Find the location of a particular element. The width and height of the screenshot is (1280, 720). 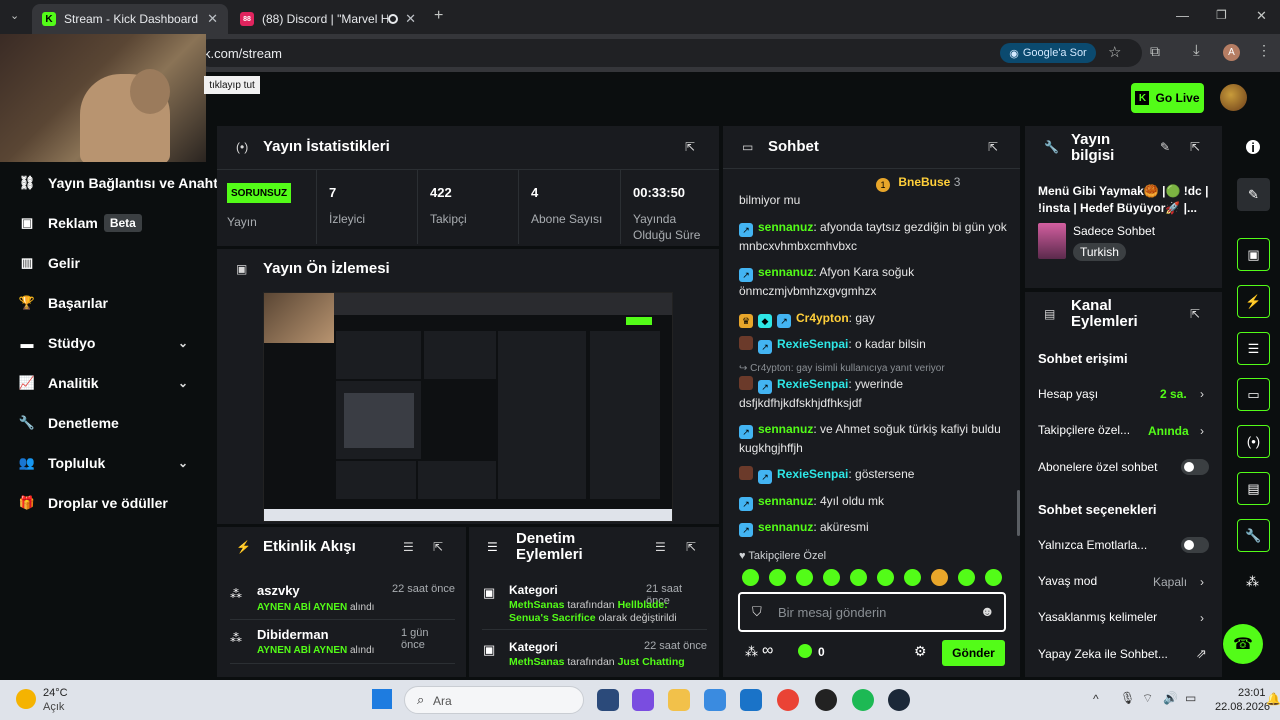

rail-broadcast-icon: (•) is located at coordinates (1253, 441).